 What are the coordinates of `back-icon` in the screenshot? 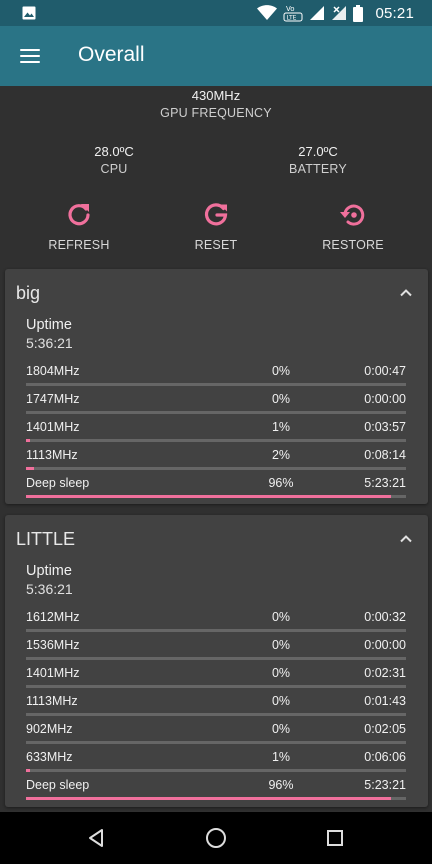 It's located at (97, 838).